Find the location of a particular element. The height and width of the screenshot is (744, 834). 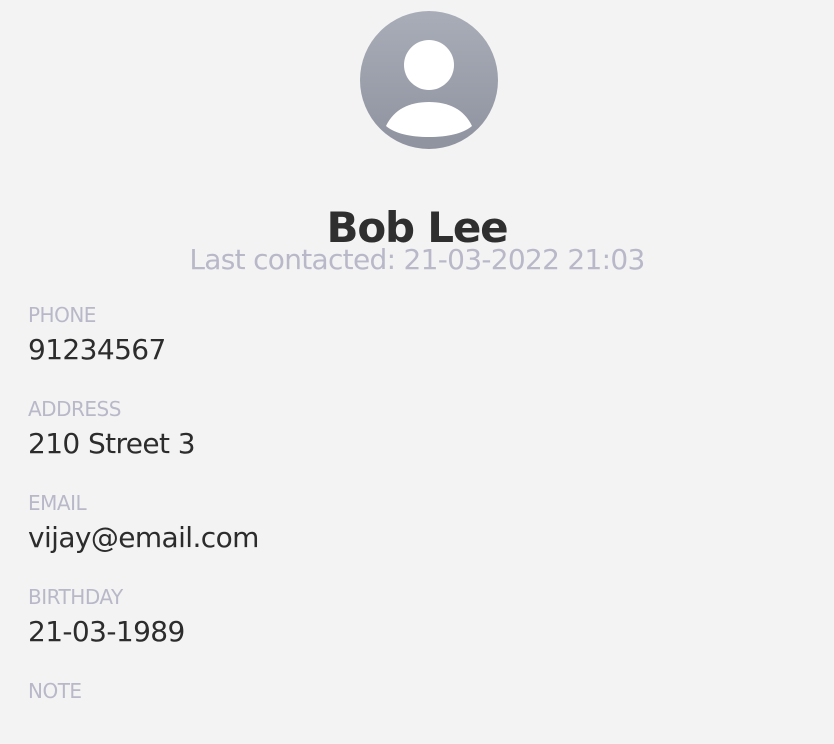

user-silhouette-icon is located at coordinates (429, 88).